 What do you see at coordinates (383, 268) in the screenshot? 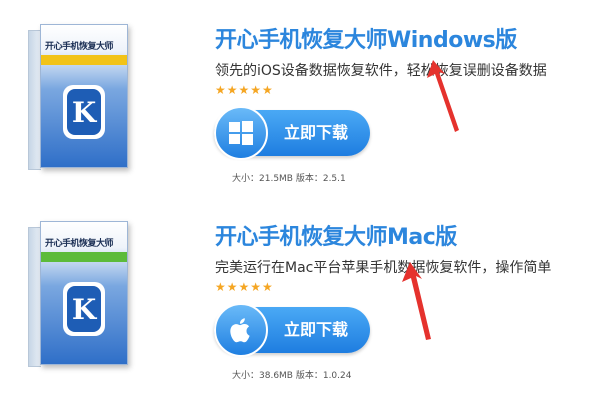
I see `product-description: 完美运行在Mac平台苹果手机数据恢复软件，操作简单` at bounding box center [383, 268].